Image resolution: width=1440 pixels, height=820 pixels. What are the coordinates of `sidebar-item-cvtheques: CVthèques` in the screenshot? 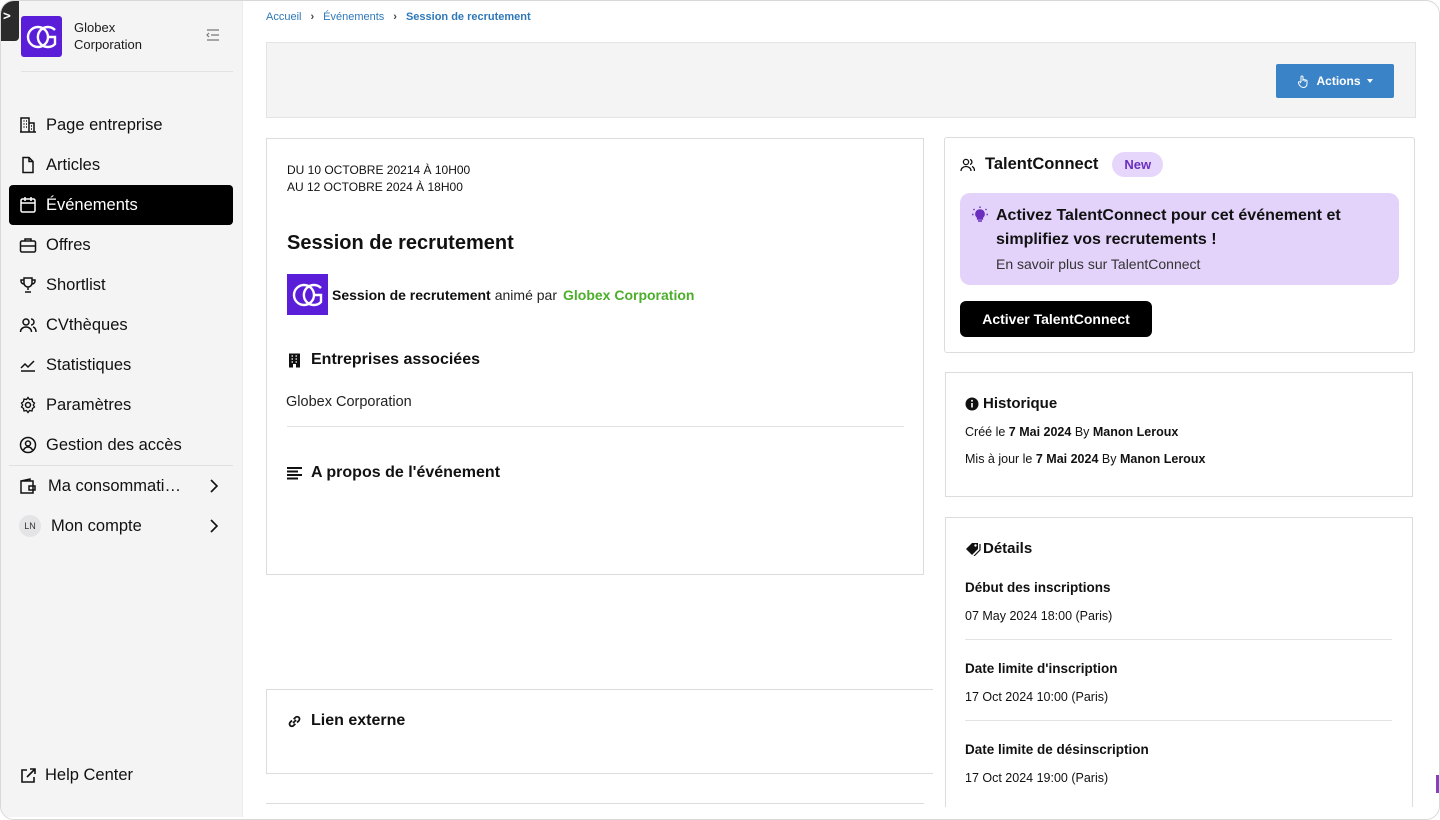 It's located at (121, 325).